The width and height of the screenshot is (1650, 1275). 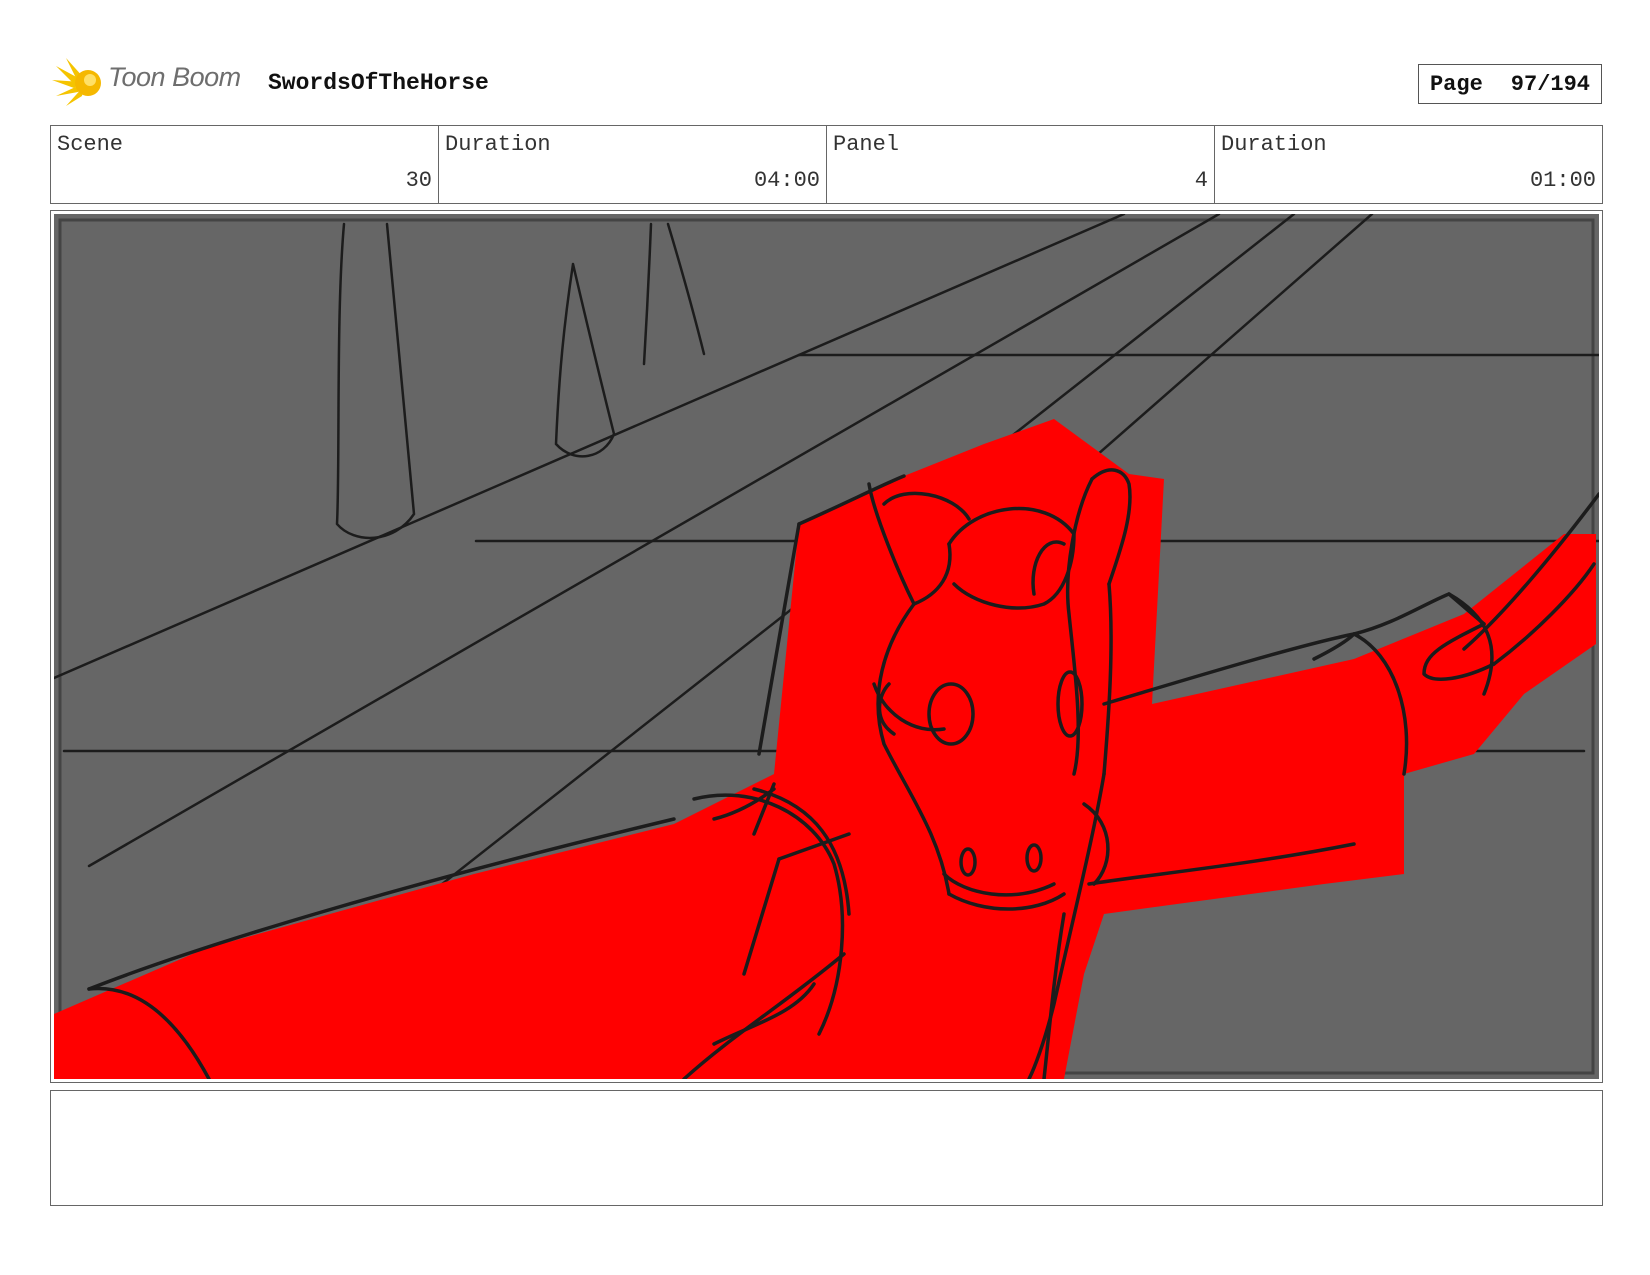 What do you see at coordinates (418, 180) in the screenshot?
I see `scene-value: 30` at bounding box center [418, 180].